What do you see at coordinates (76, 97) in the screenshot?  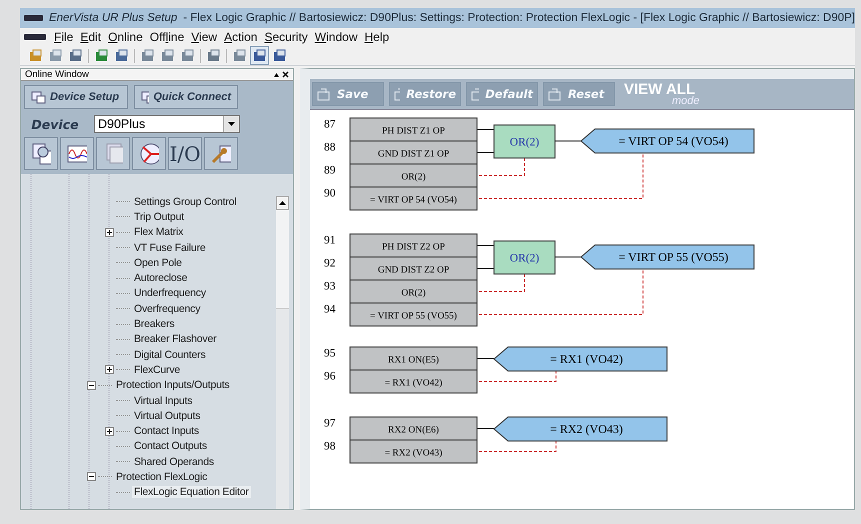 I see `device-setup-button: Device Setup` at bounding box center [76, 97].